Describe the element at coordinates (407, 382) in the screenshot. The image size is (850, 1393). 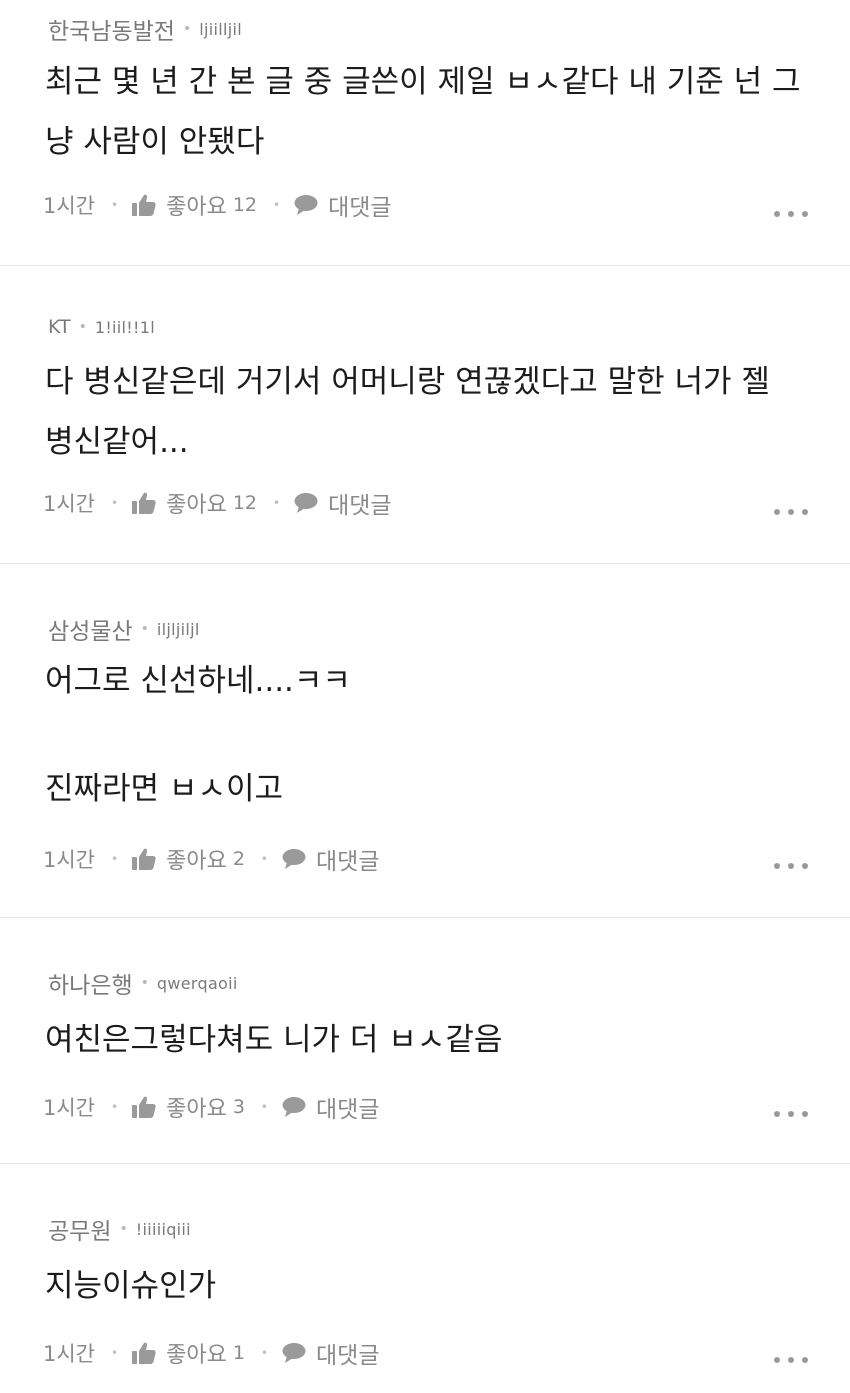
I see `comment-line: 다 병신같은데 거기서 어머니랑 연끊겠다고 말한 너가 젤` at that location.